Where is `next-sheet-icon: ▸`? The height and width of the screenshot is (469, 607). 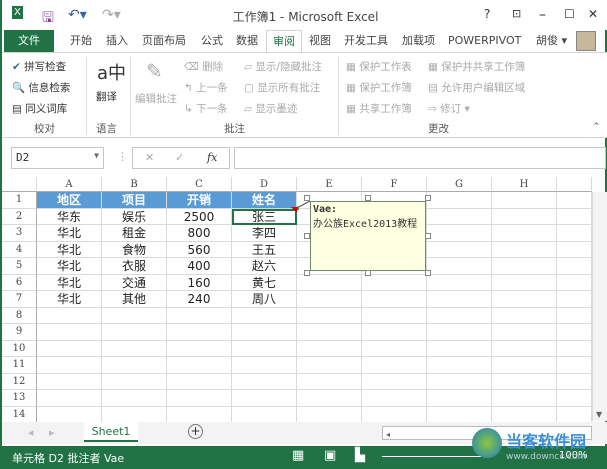
next-sheet-icon: ▸ is located at coordinates (52, 432).